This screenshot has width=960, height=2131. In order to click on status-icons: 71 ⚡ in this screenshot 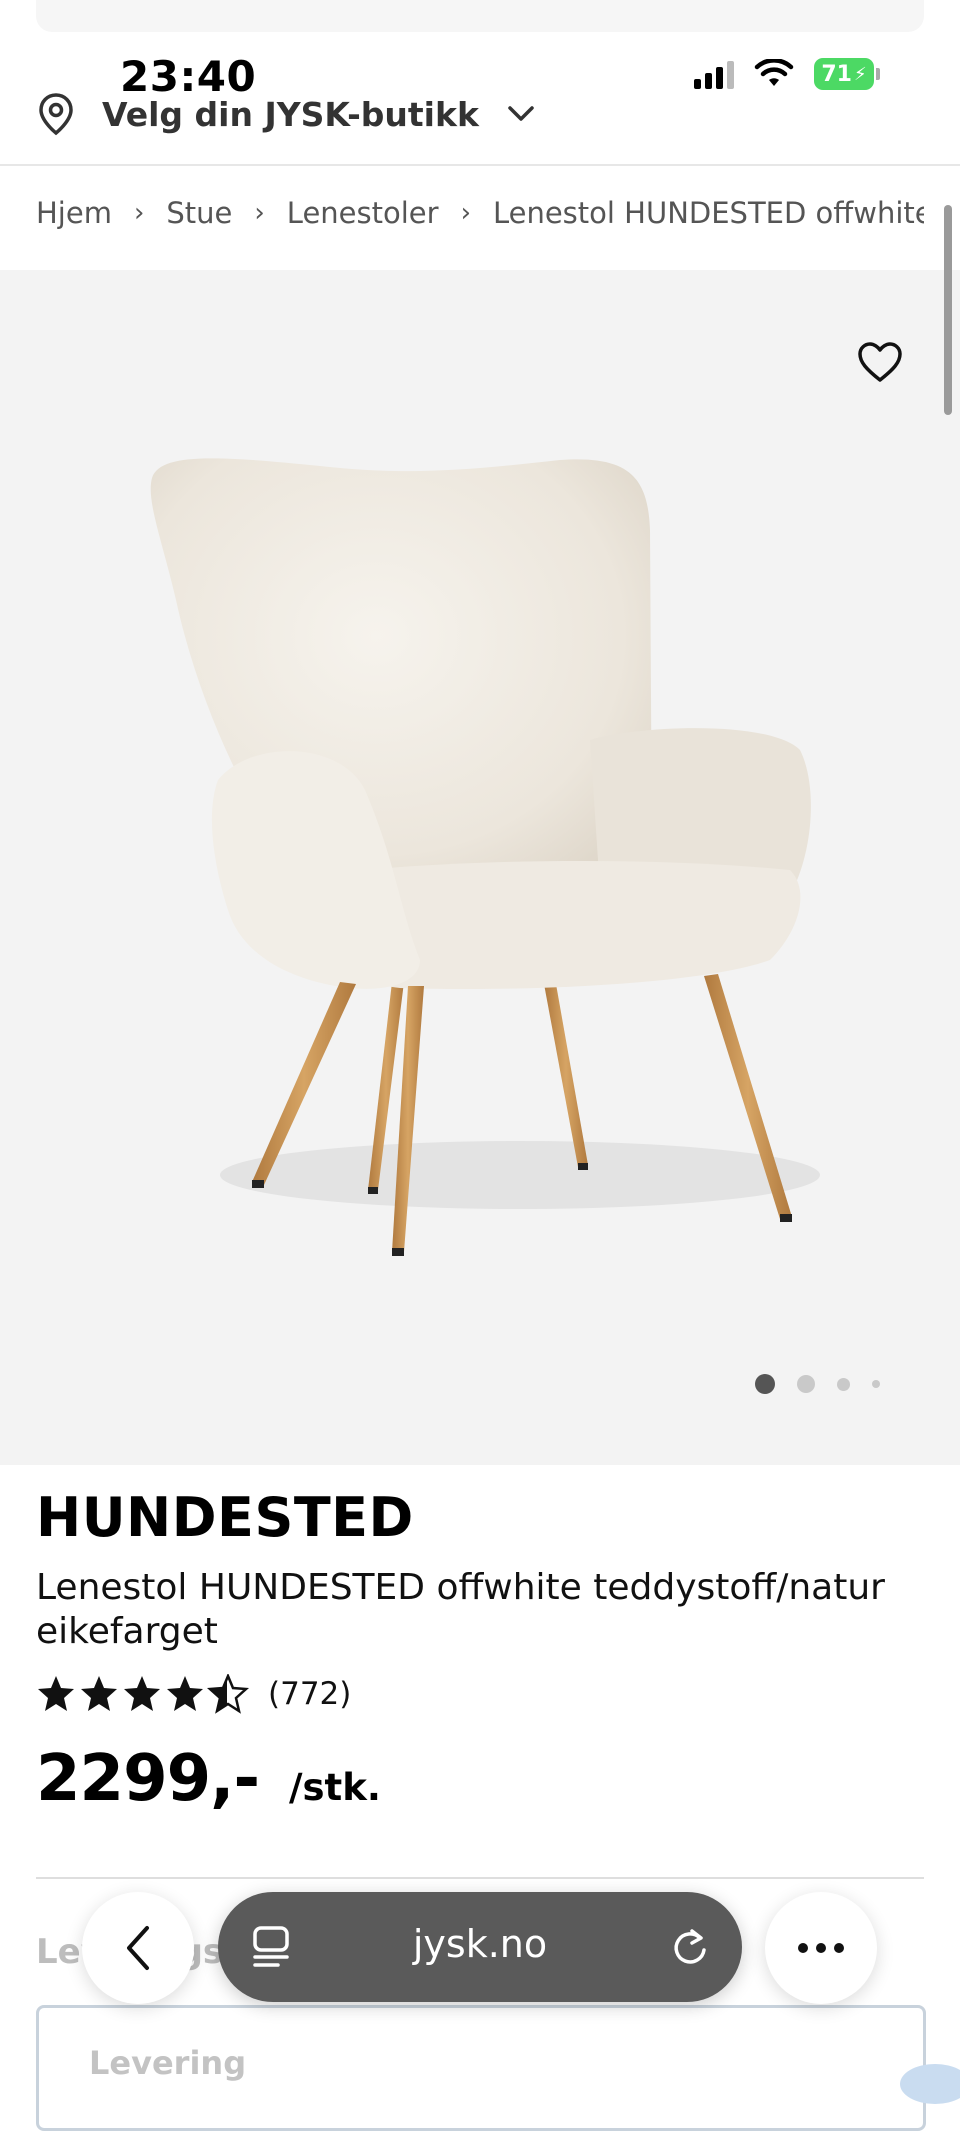, I will do `click(787, 74)`.